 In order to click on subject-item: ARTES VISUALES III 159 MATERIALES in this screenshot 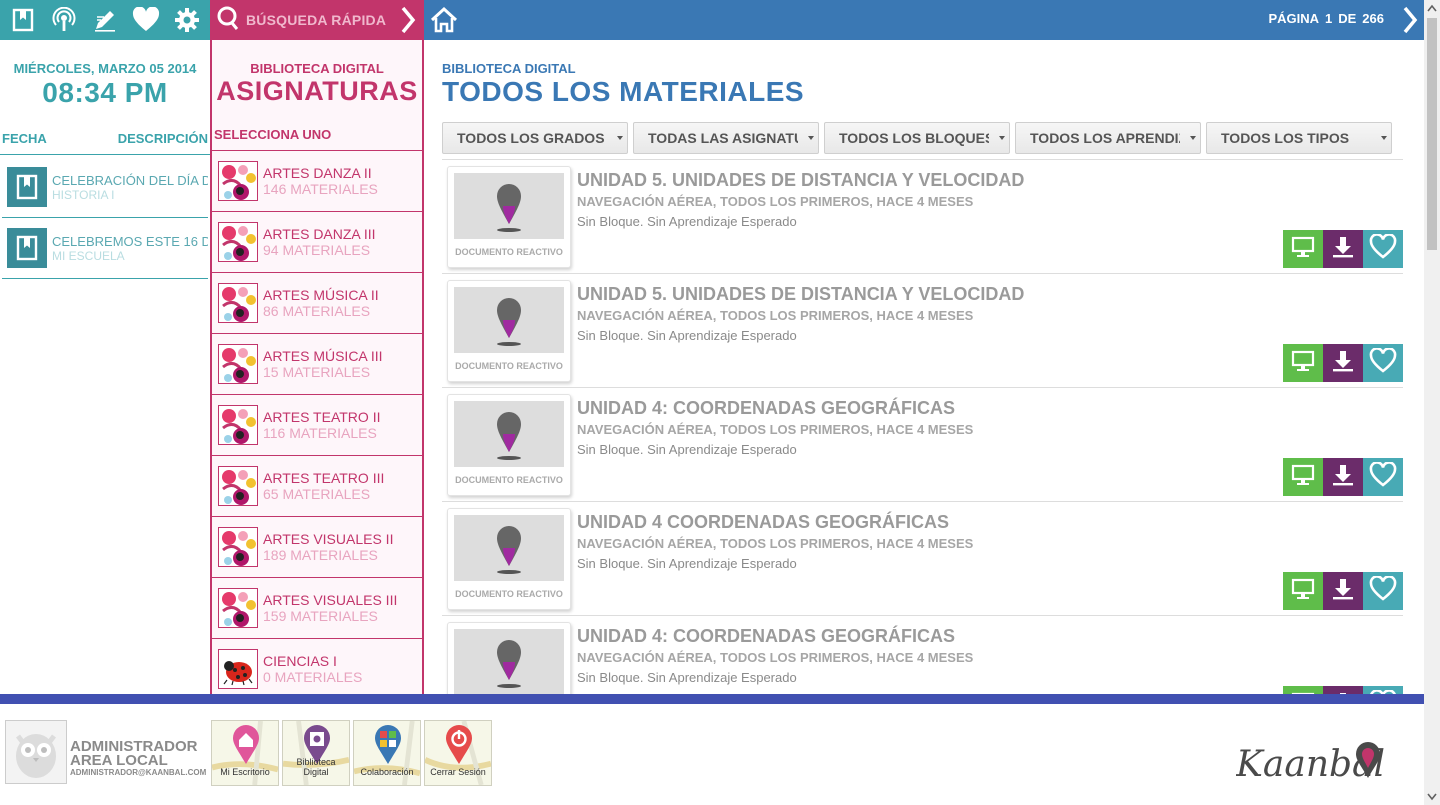, I will do `click(317, 608)`.